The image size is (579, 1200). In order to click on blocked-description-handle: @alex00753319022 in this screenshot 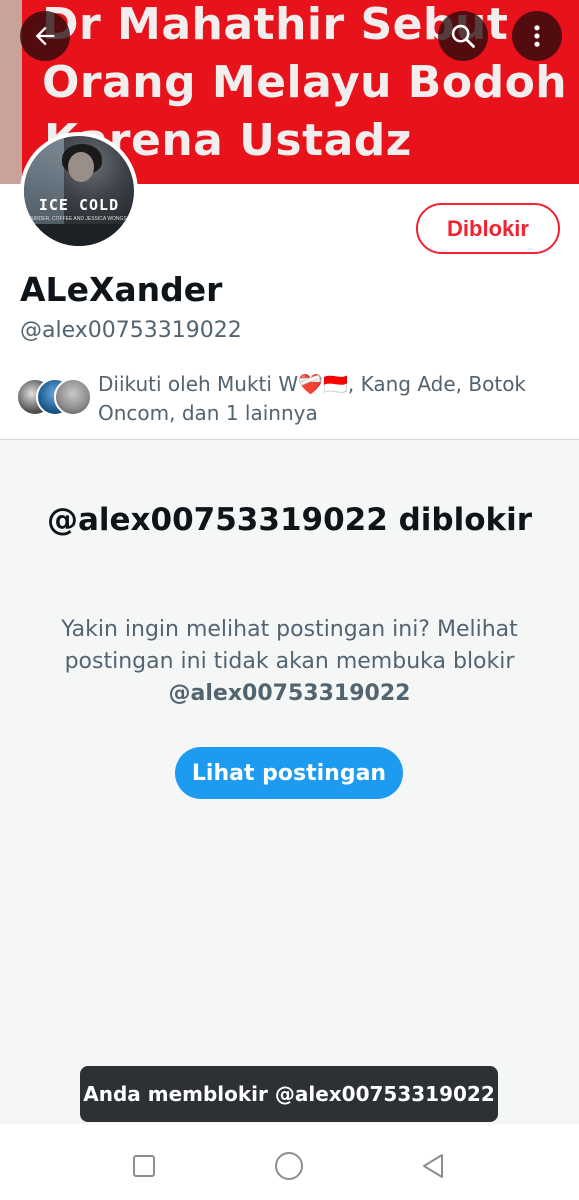, I will do `click(289, 693)`.